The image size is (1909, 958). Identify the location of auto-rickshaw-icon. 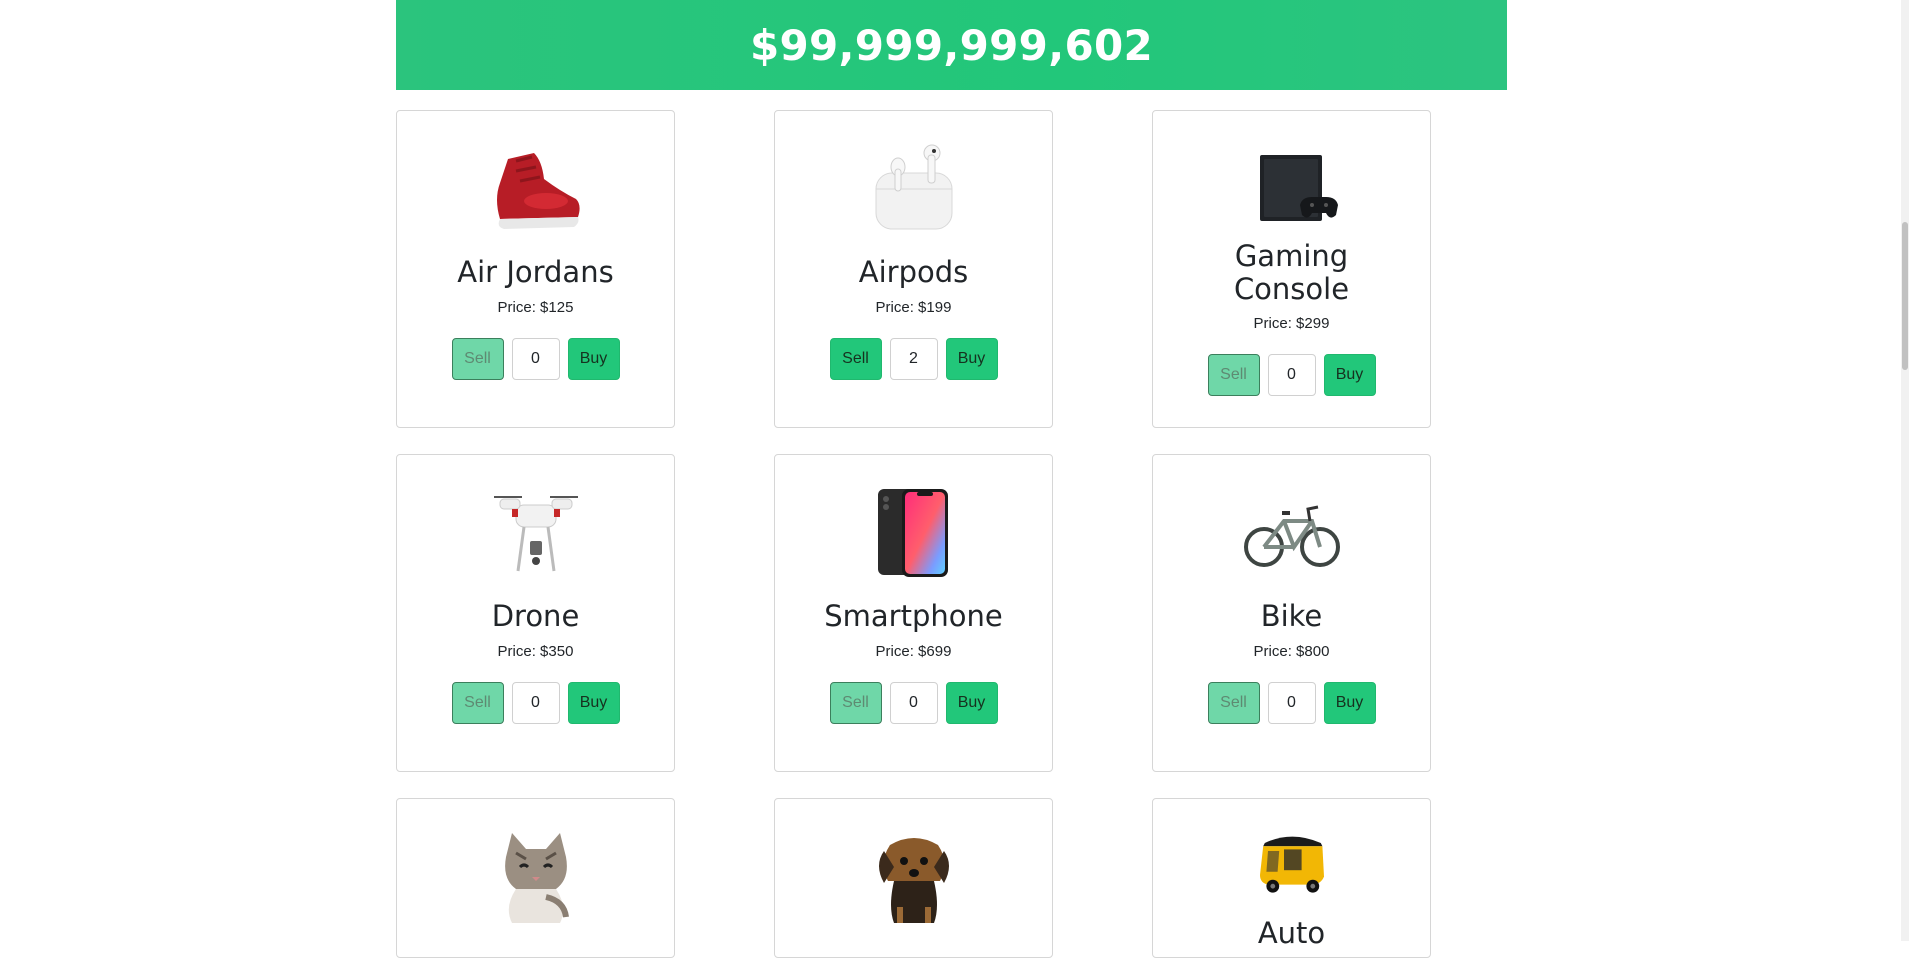
(1291, 864).